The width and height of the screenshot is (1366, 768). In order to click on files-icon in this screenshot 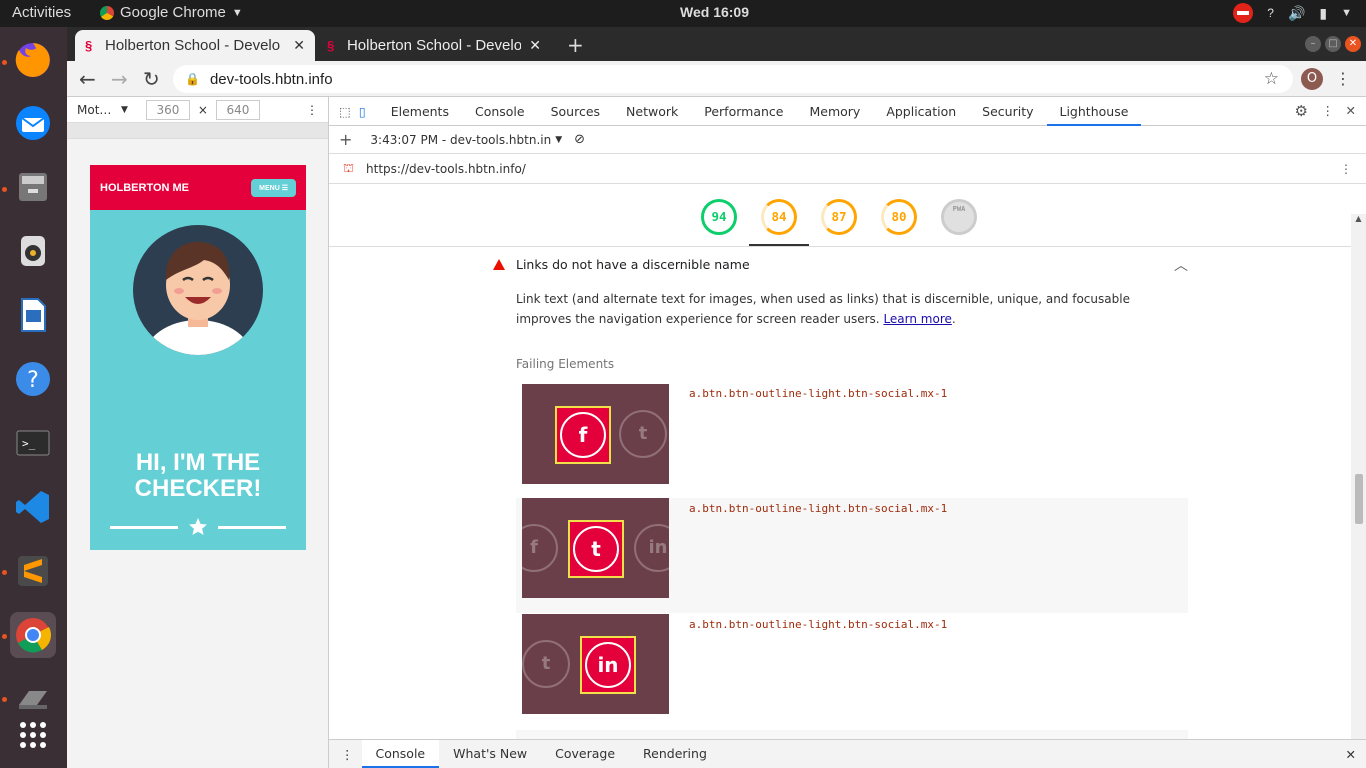, I will do `click(33, 187)`.